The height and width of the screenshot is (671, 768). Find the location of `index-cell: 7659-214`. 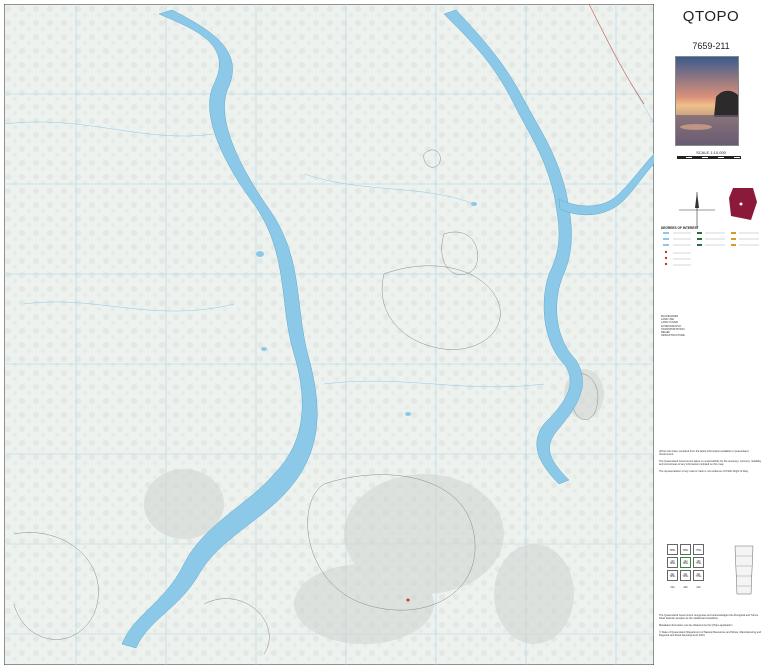

index-cell: 7659-214 is located at coordinates (672, 579).